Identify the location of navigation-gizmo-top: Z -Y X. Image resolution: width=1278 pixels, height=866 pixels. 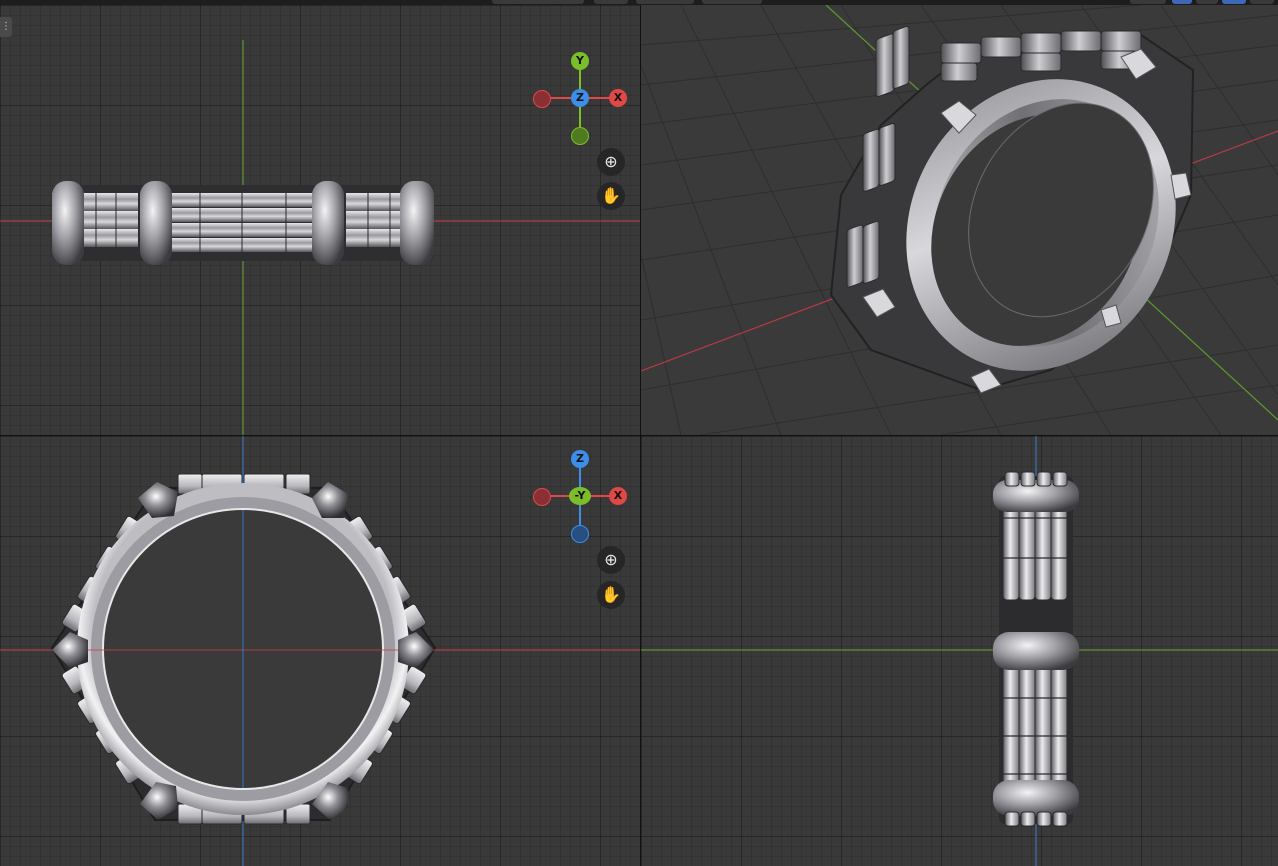
(580, 496).